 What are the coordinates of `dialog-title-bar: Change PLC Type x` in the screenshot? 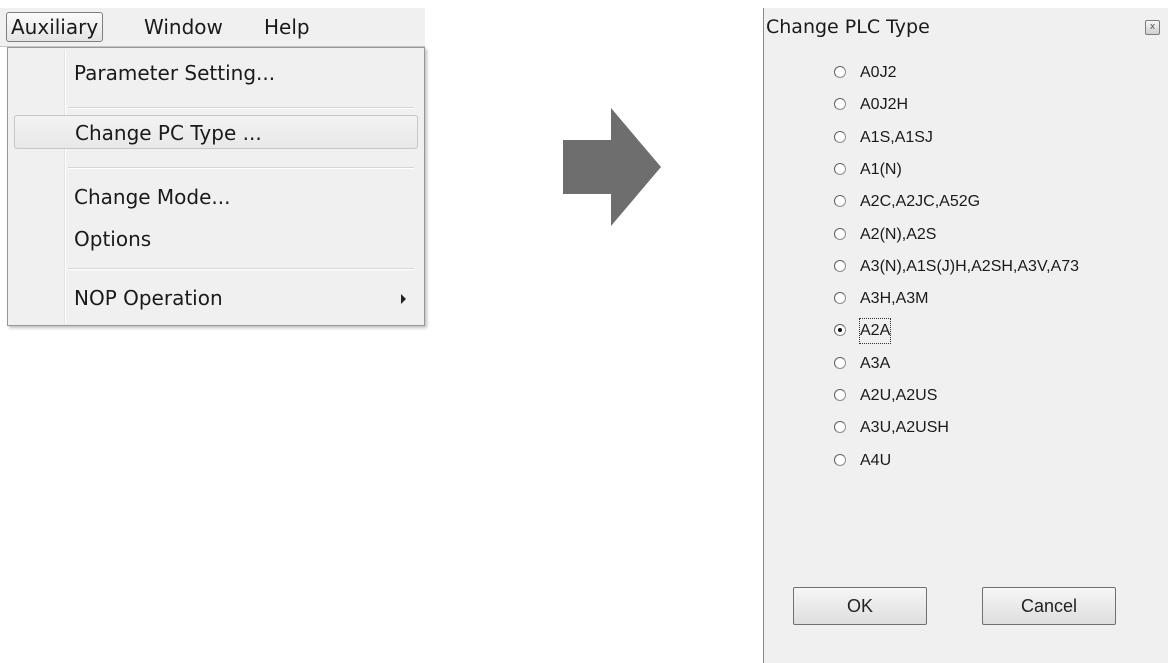 It's located at (966, 27).